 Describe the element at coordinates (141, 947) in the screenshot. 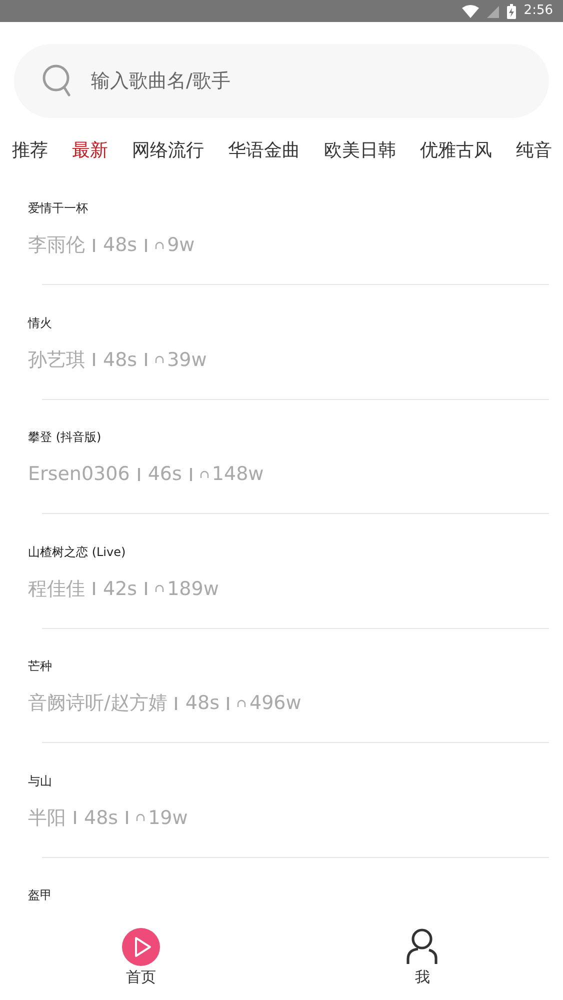

I see `play-icon` at that location.